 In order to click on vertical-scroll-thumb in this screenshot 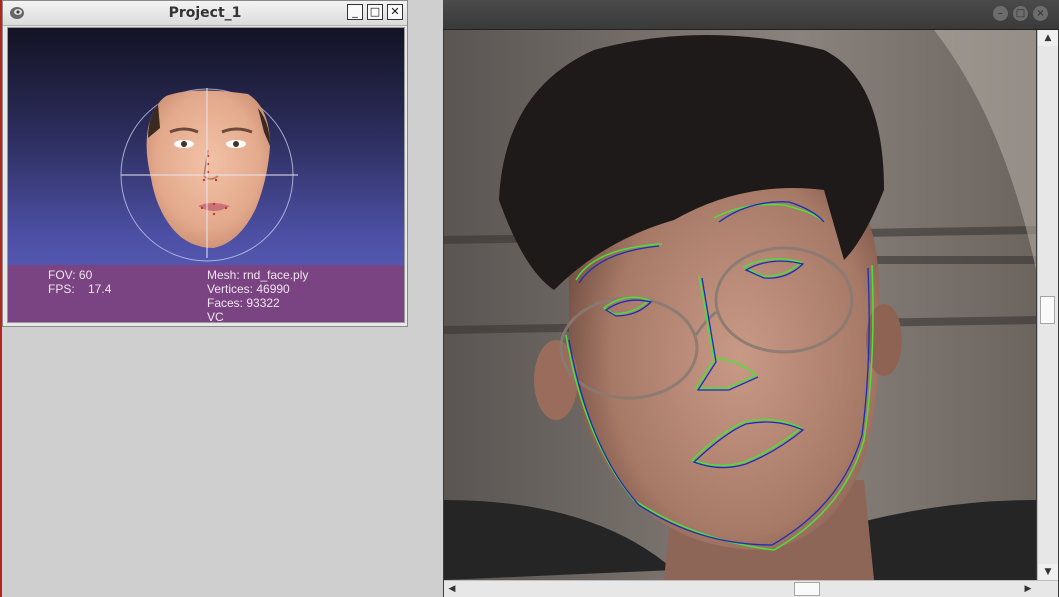, I will do `click(1047, 310)`.